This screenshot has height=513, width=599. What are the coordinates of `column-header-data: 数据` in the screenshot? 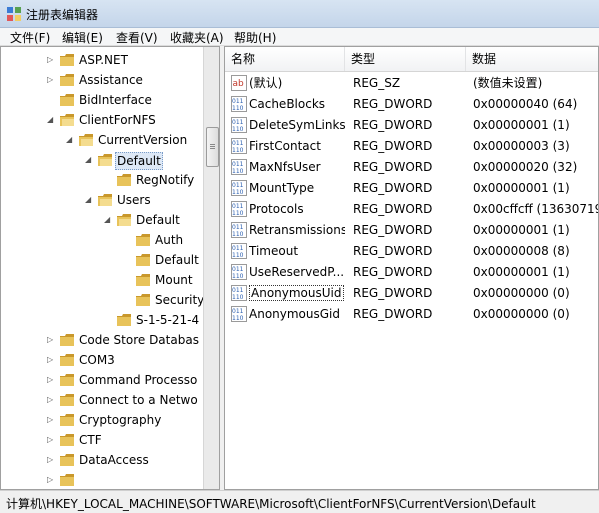 It's located at (532, 59).